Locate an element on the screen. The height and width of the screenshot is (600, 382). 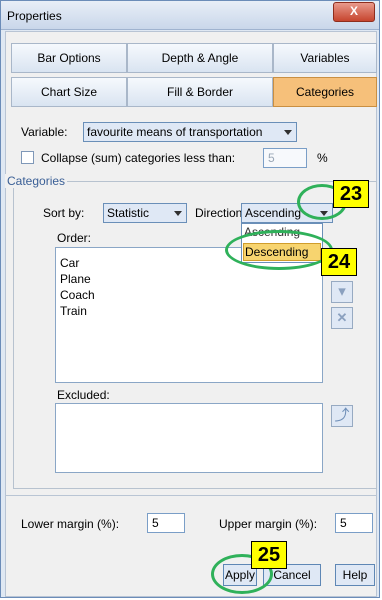
tab-variables: Variables is located at coordinates (325, 58).